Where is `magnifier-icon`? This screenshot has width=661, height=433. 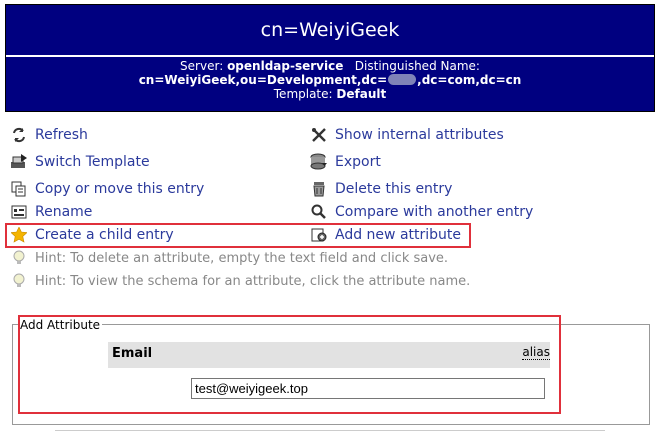 magnifier-icon is located at coordinates (319, 212).